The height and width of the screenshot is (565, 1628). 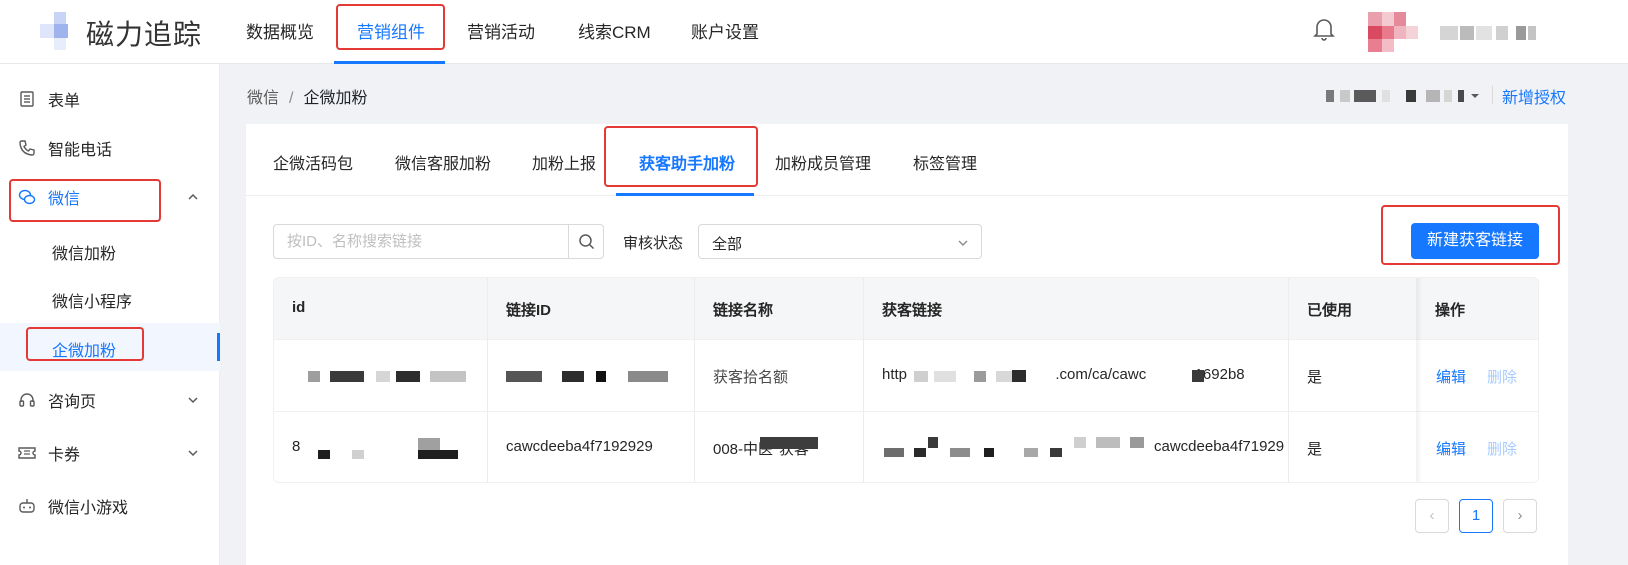 I want to click on masked-name, so click(x=789, y=443).